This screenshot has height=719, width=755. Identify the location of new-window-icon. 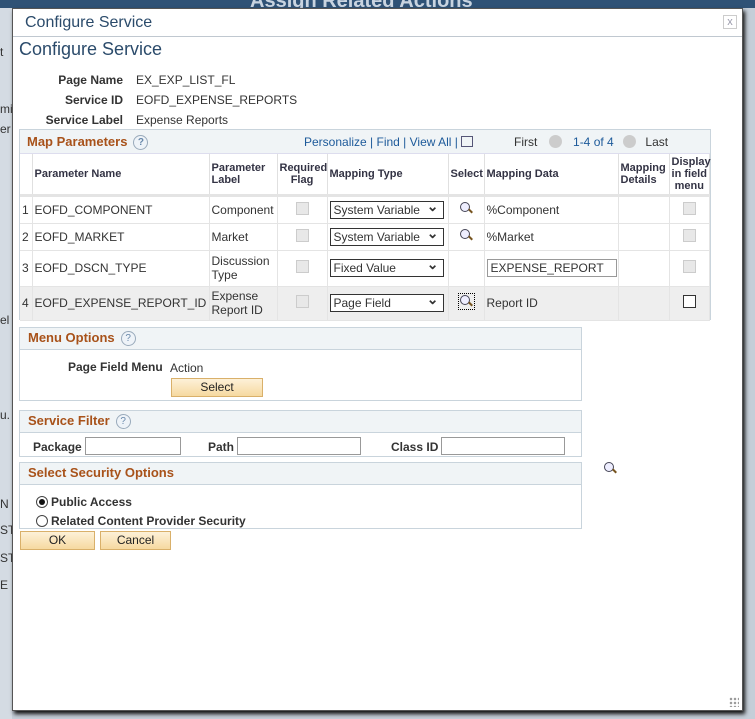
(467, 141).